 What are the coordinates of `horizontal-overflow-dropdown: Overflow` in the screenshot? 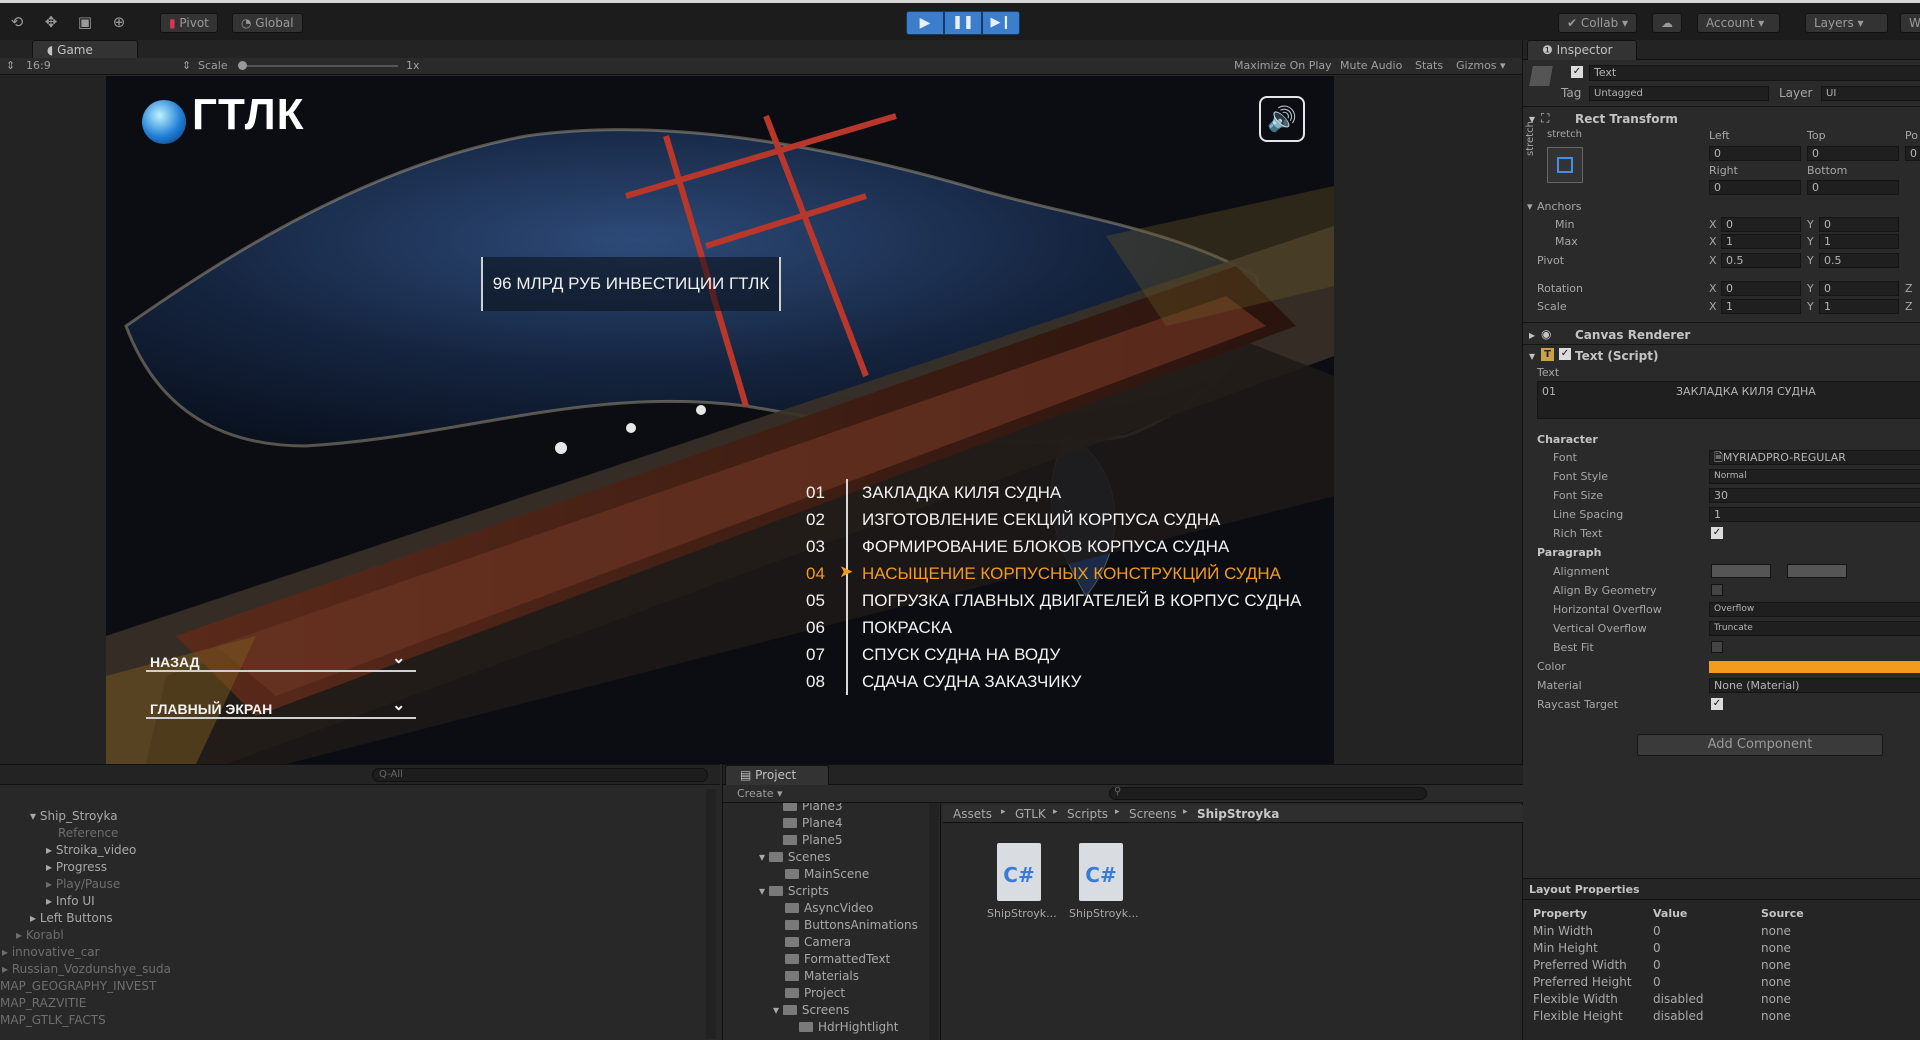 It's located at (1814, 609).